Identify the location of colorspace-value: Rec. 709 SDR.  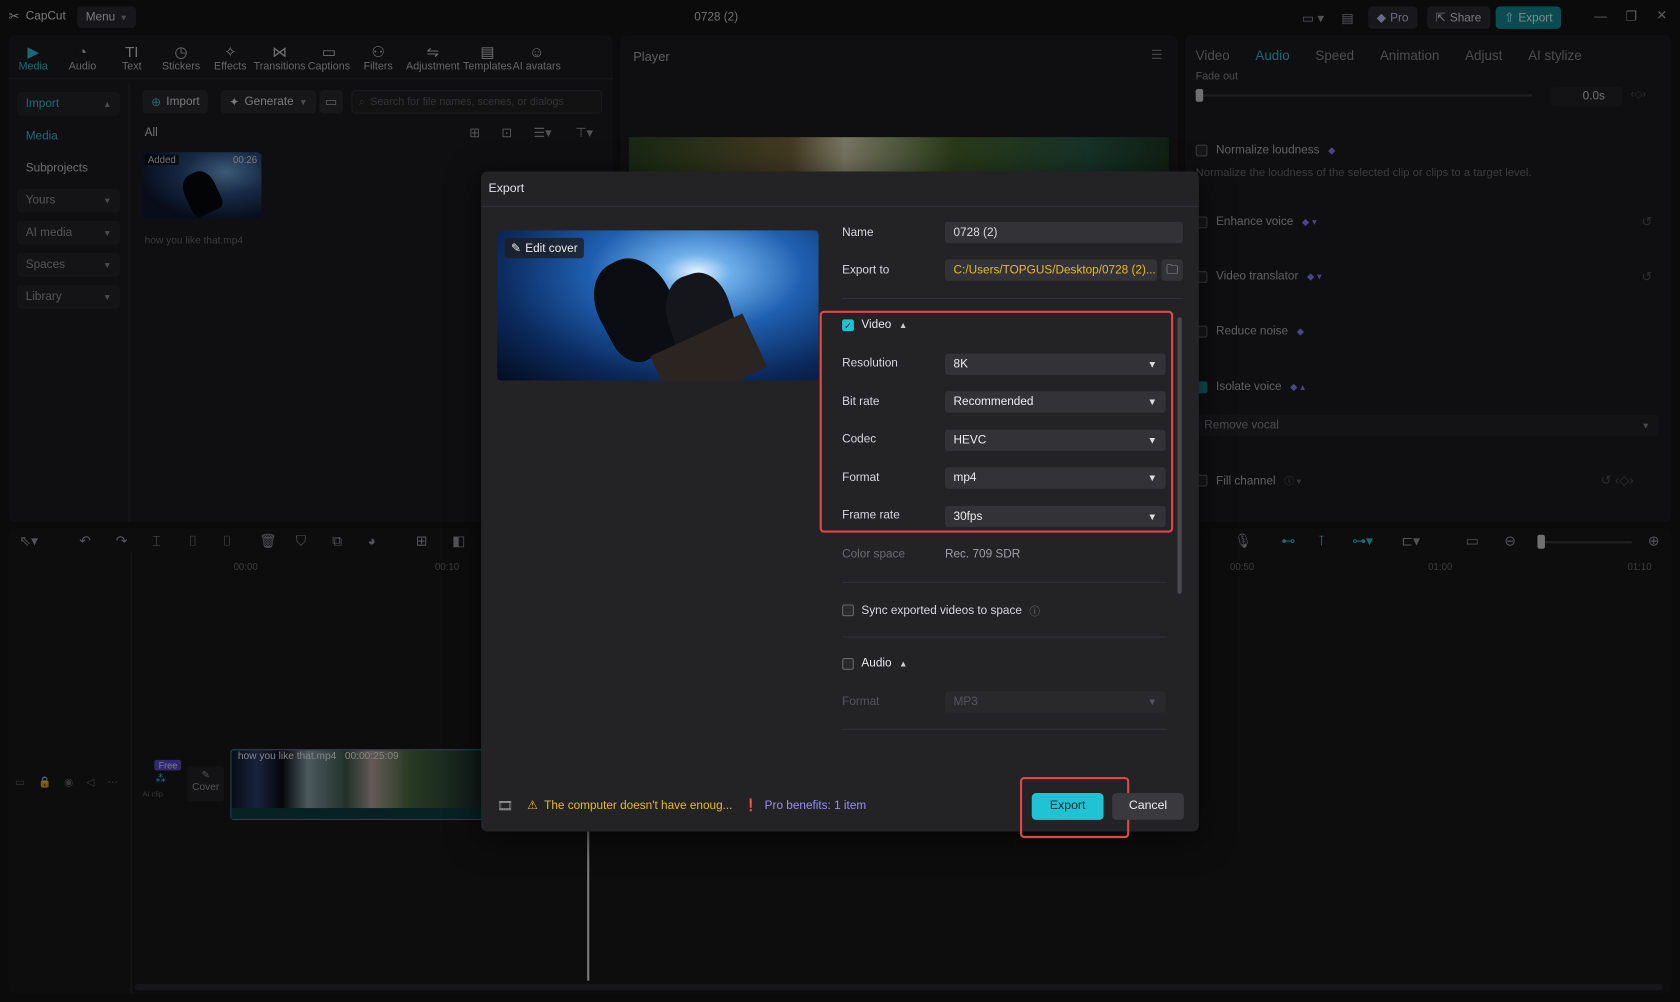
(982, 554).